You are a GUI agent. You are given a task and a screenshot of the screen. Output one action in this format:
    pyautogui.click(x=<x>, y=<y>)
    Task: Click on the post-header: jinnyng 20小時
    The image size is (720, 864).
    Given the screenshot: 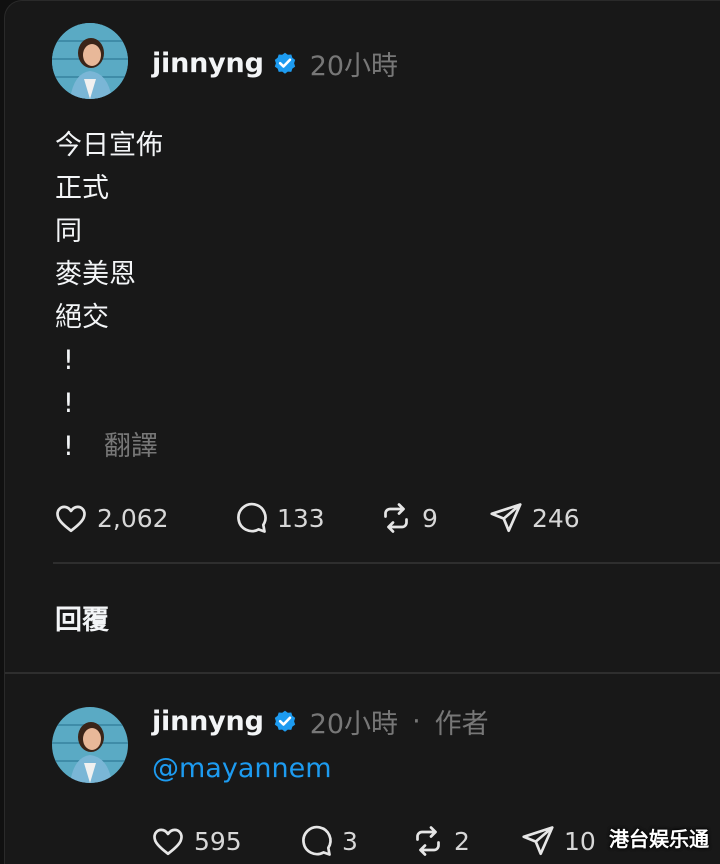 What is the action you would take?
    pyautogui.click(x=275, y=63)
    